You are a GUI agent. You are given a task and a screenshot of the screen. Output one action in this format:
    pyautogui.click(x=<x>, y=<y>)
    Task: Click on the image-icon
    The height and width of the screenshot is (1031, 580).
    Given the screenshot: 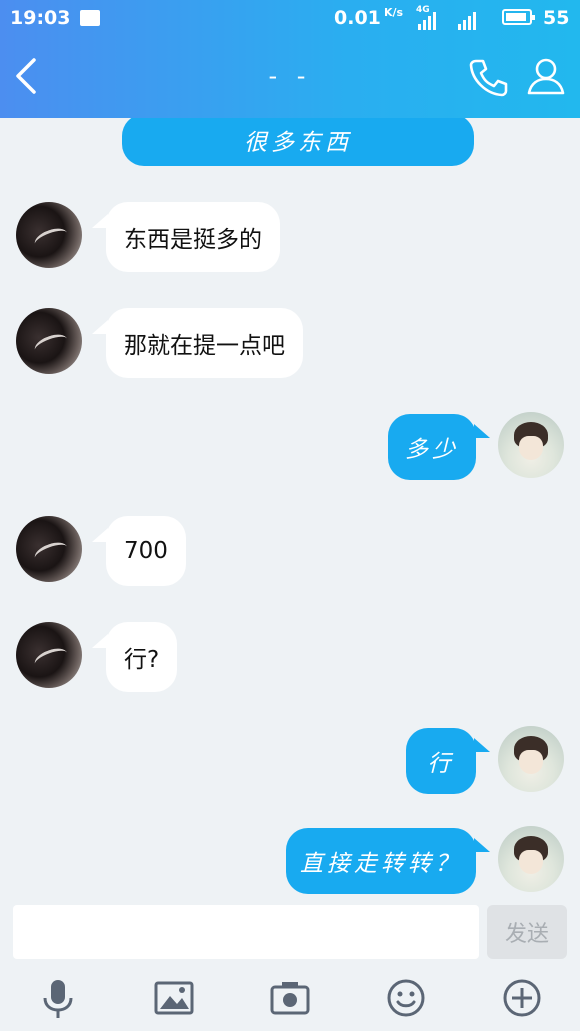 What is the action you would take?
    pyautogui.click(x=174, y=998)
    